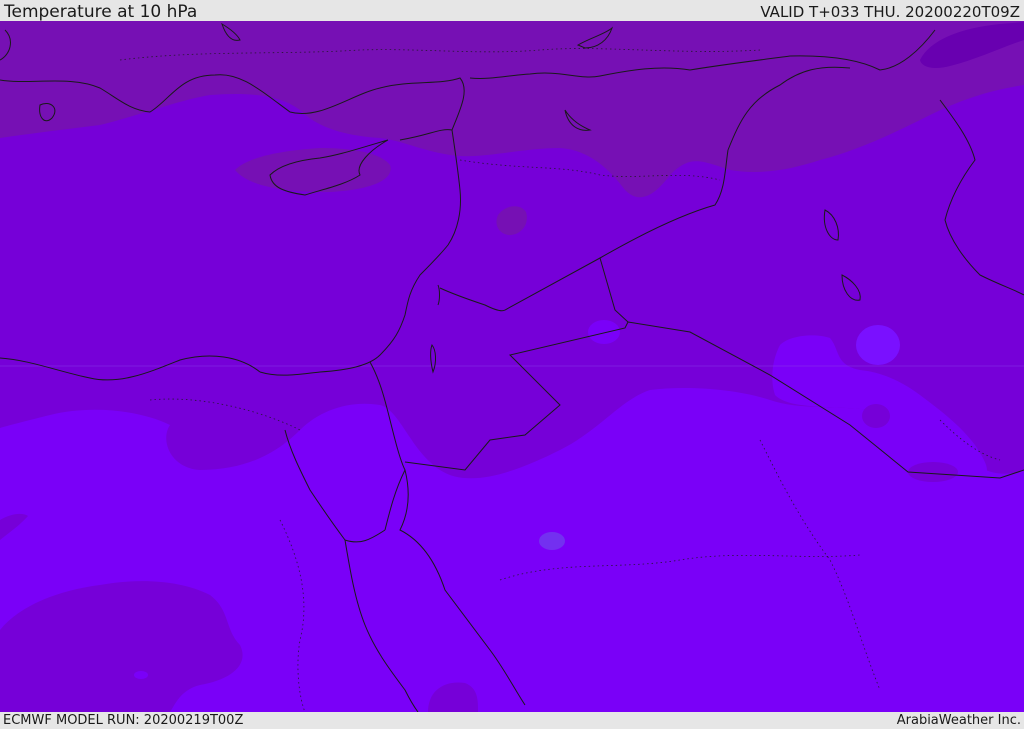 This screenshot has height=729, width=1024. What do you see at coordinates (123, 720) in the screenshot?
I see `model-run-label: ECMWF MODEL RUN: 20200219T00Z` at bounding box center [123, 720].